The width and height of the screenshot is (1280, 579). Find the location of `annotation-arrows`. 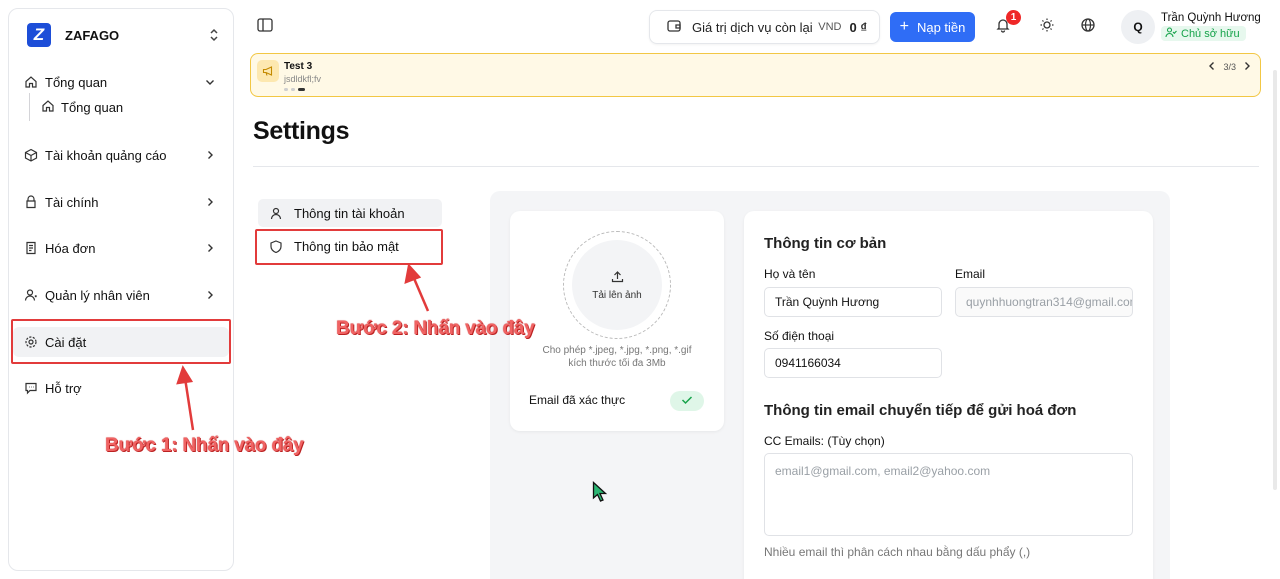

annotation-arrows is located at coordinates (303, 347).